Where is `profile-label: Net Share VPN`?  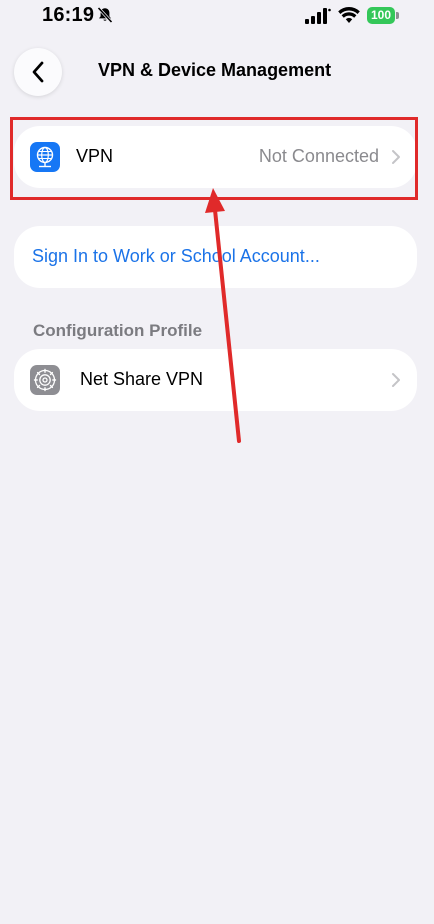 profile-label: Net Share VPN is located at coordinates (142, 379).